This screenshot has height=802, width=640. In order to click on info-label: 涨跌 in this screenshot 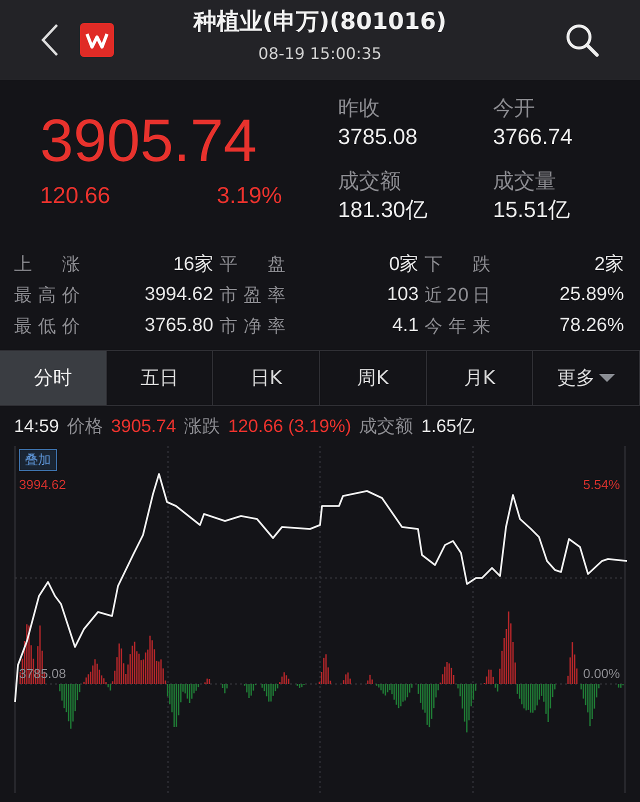, I will do `click(202, 426)`.